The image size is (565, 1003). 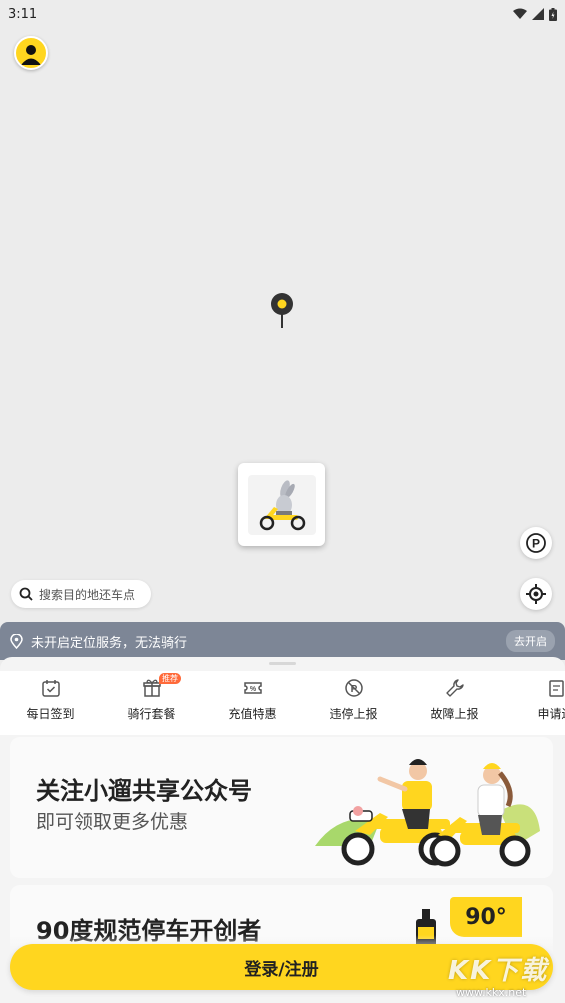 I want to click on recommend-badge: 推荐, so click(x=170, y=678).